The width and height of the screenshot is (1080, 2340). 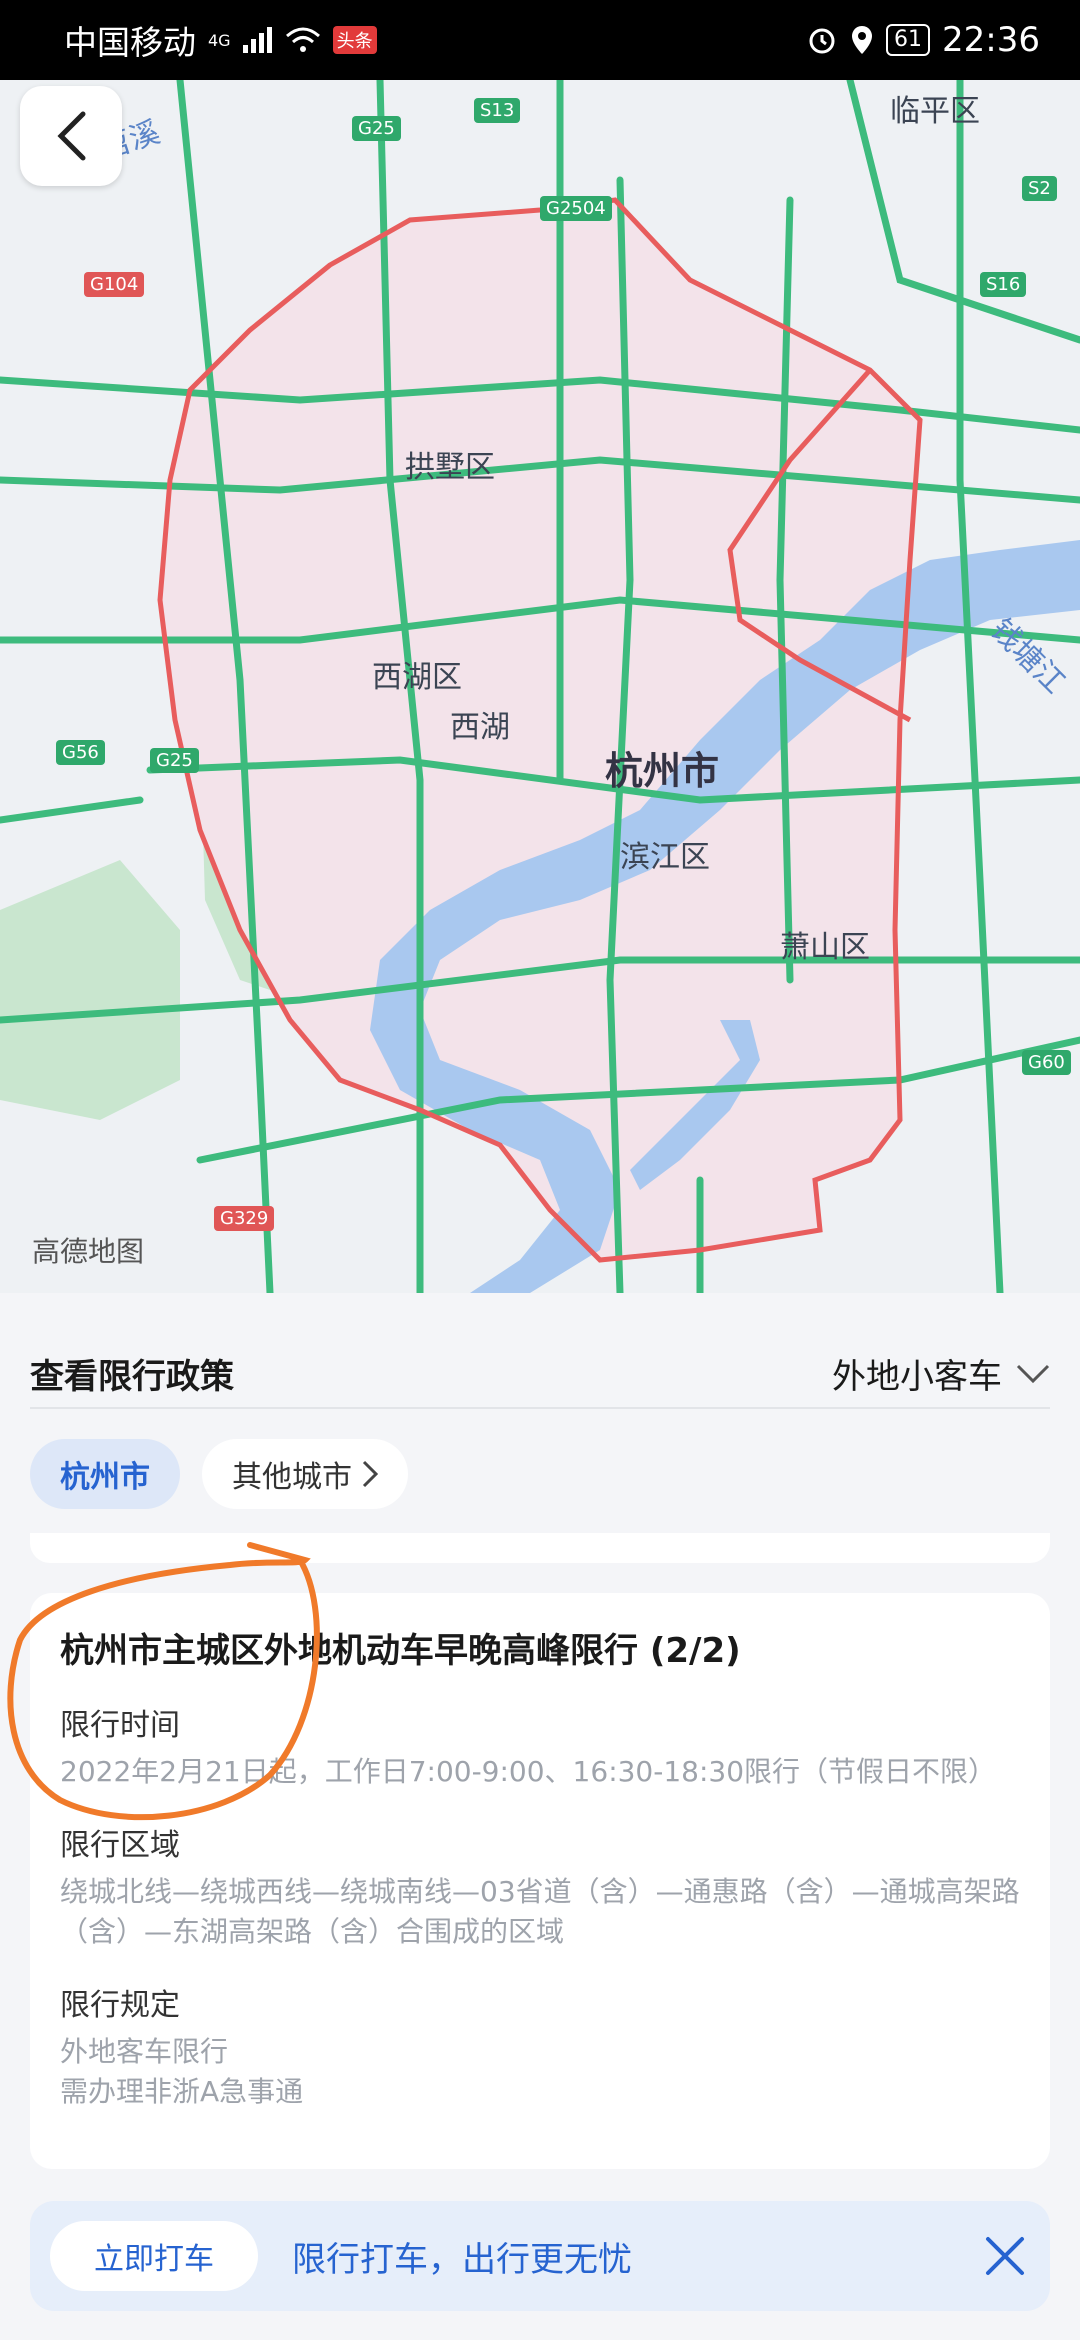 I want to click on battery-indicator: 61, so click(x=908, y=40).